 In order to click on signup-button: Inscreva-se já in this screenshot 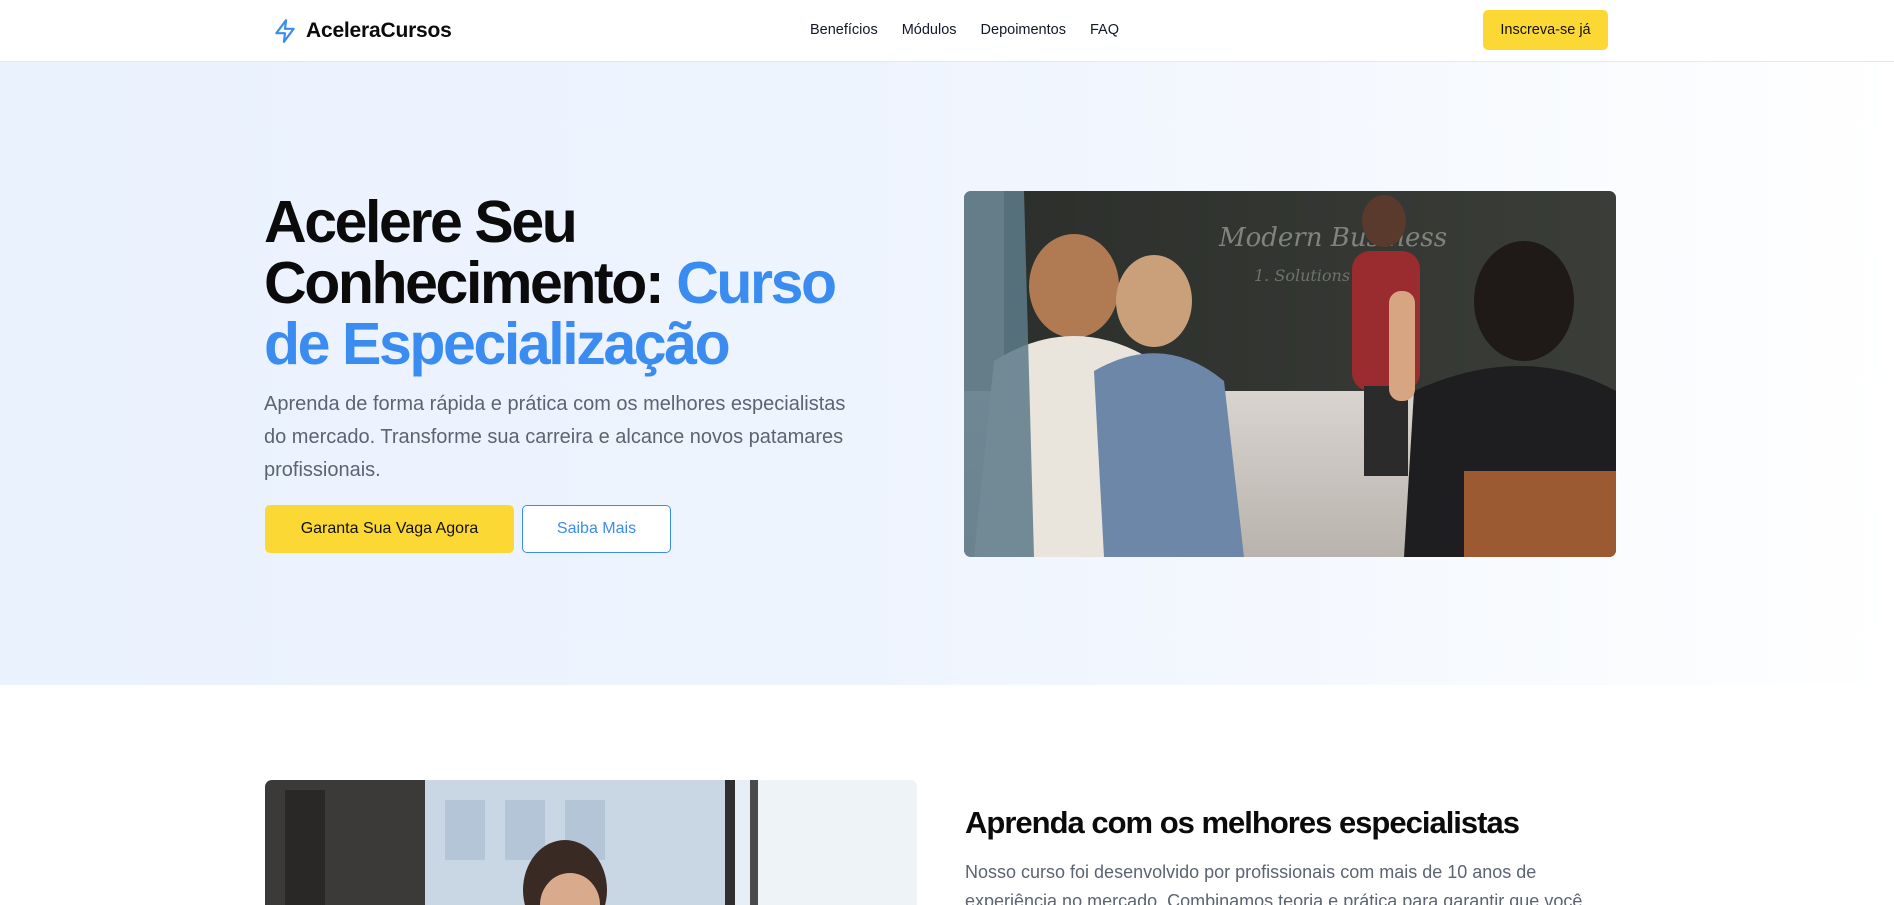, I will do `click(1545, 30)`.